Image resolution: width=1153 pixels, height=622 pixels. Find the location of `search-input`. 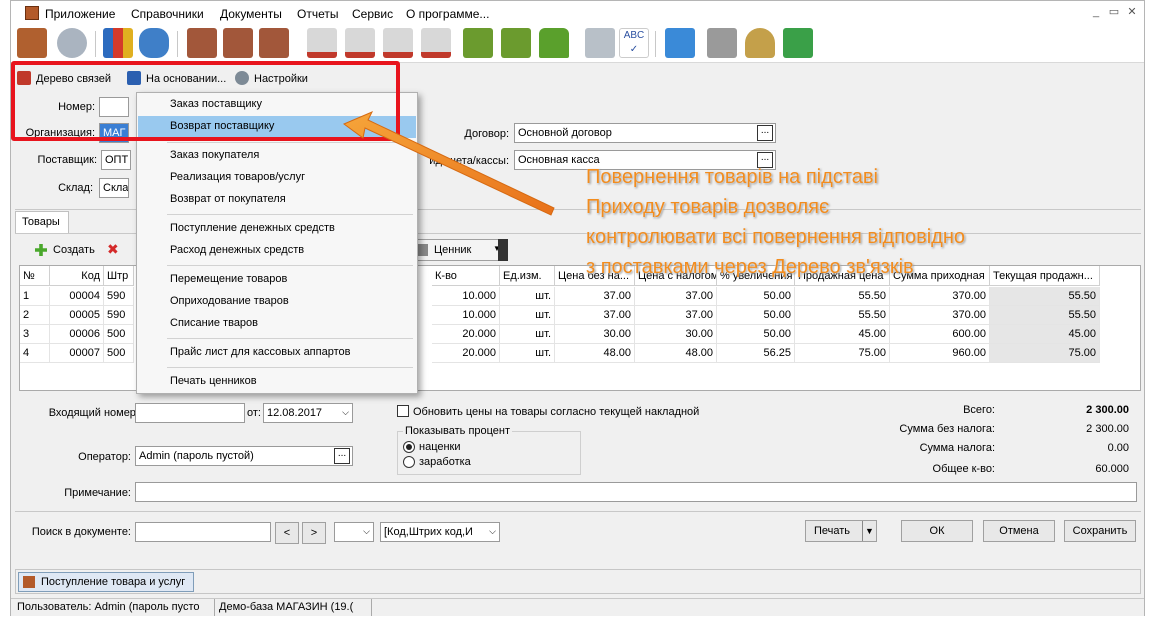

search-input is located at coordinates (203, 532).